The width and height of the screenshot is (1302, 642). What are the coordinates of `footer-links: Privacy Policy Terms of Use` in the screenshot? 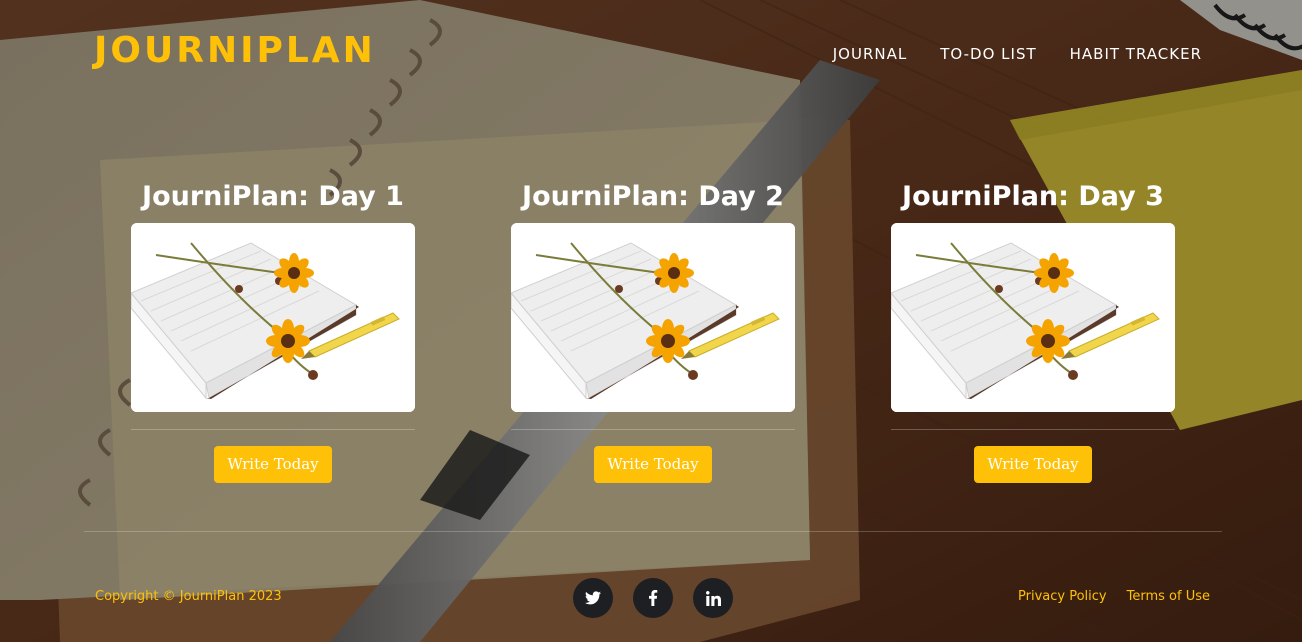 It's located at (1114, 597).